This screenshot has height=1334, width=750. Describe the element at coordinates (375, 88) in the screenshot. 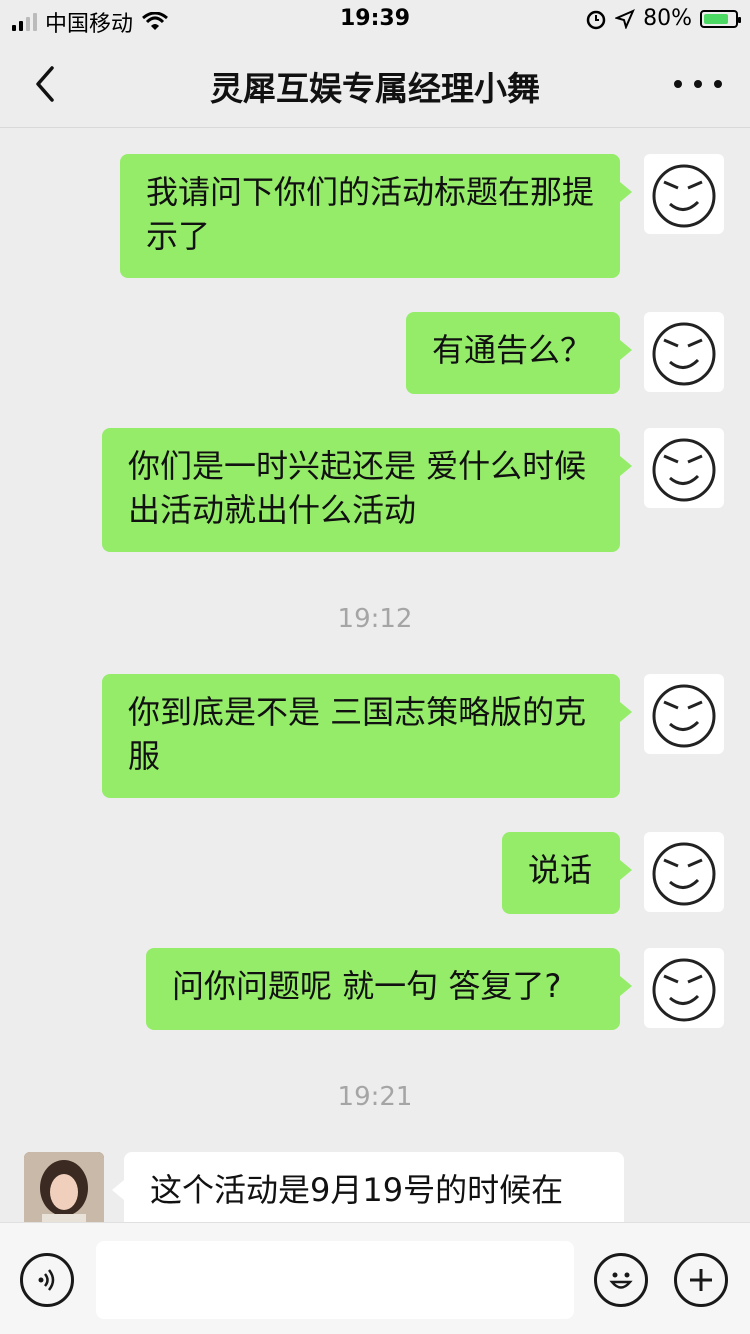

I see `chat-title: 灵犀互娱专属经理小舞` at that location.